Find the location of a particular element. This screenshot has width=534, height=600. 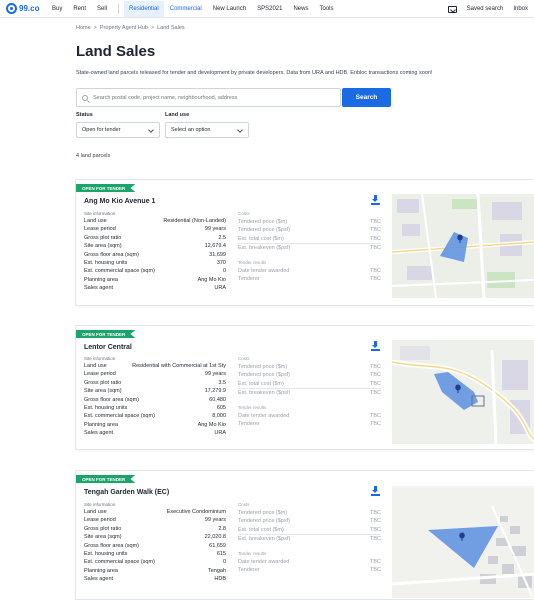

value: 605 is located at coordinates (221, 407).